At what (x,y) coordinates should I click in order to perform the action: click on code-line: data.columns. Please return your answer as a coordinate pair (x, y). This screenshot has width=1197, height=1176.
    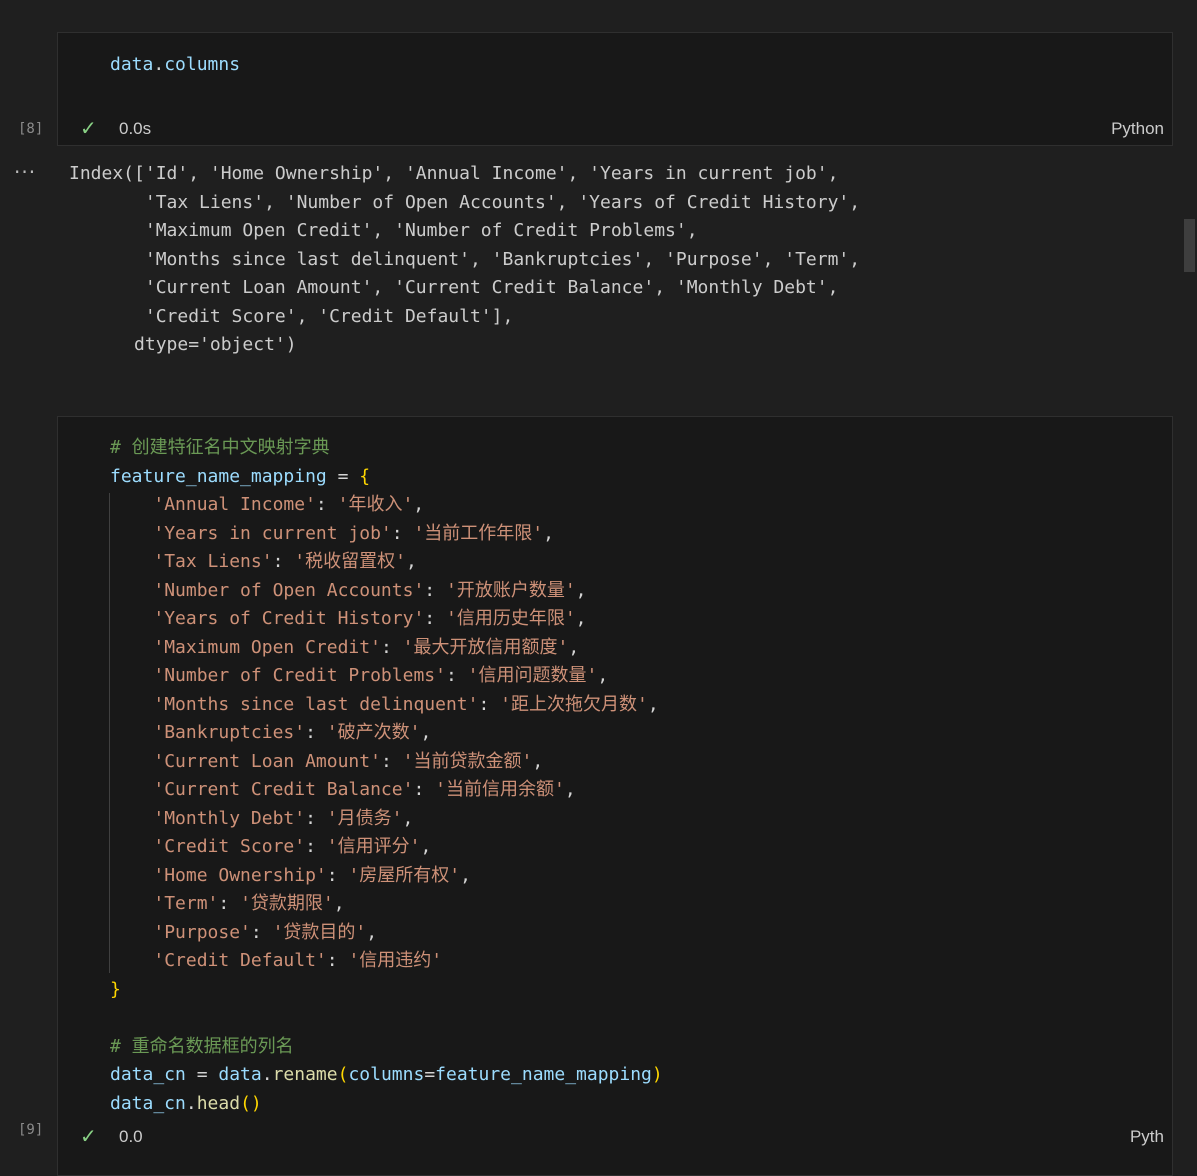
    Looking at the image, I should click on (175, 65).